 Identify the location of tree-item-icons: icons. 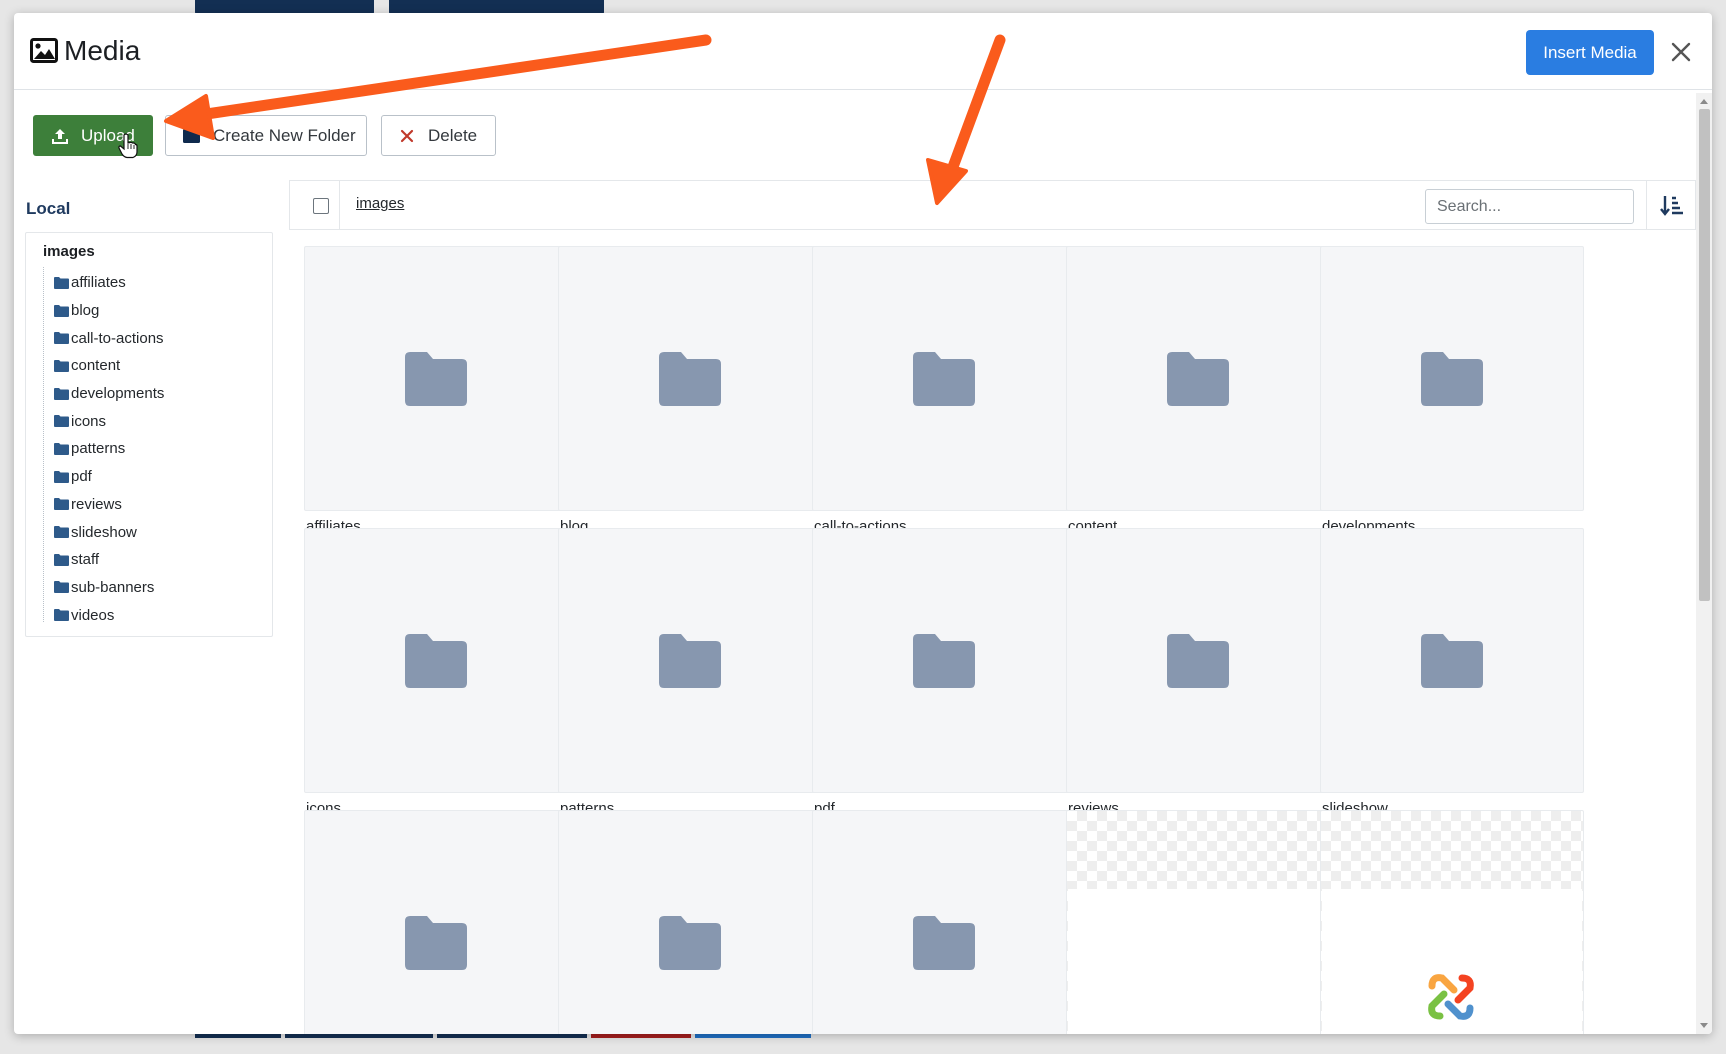
(109, 421).